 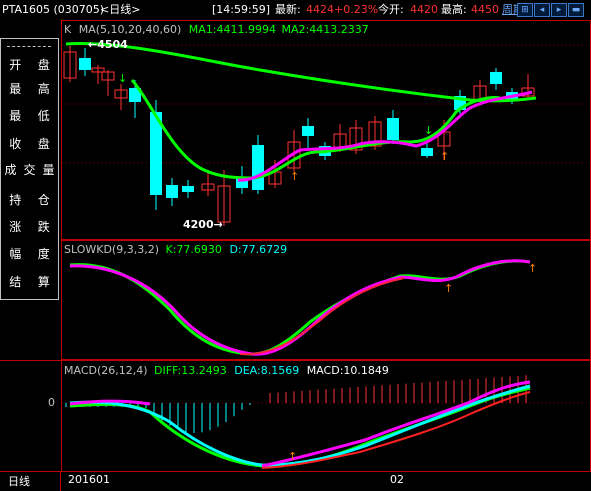 I want to click on kline-label: K, so click(x=68, y=29).